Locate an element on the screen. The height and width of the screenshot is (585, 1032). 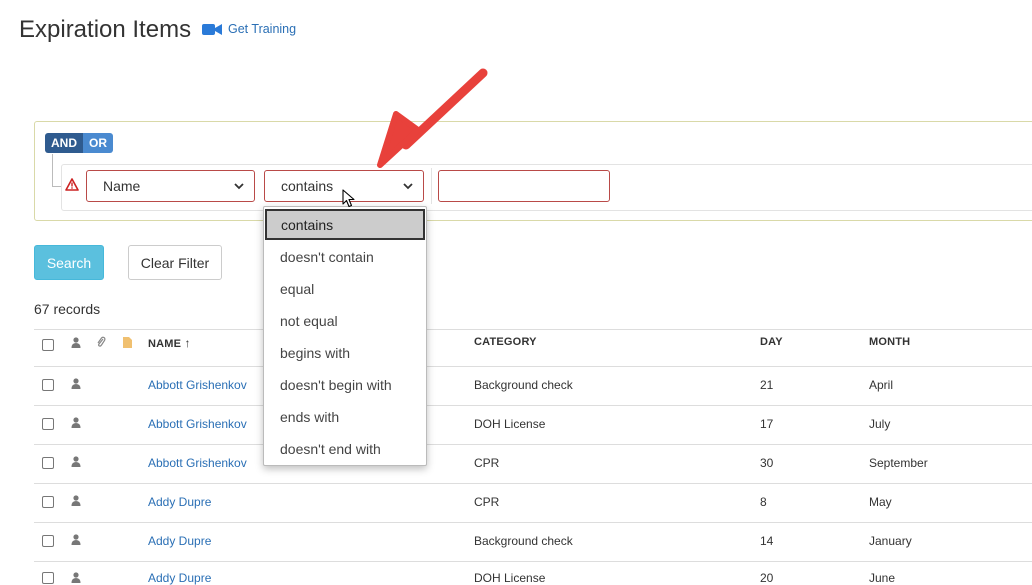
field-select: Name is located at coordinates (170, 186).